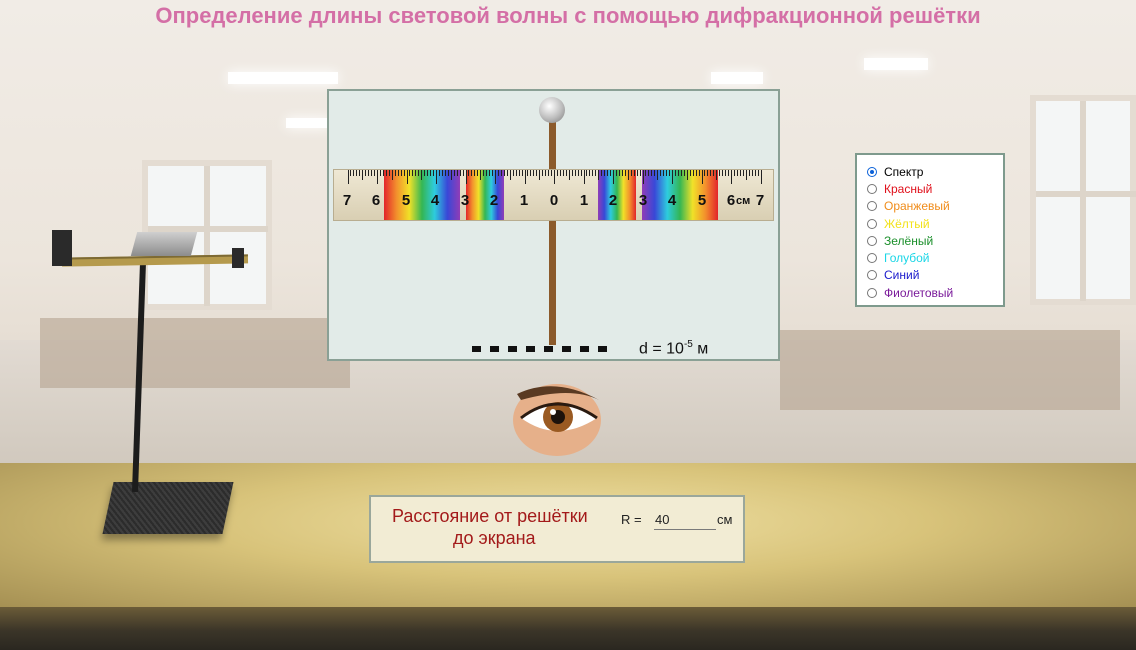  What do you see at coordinates (935, 223) in the screenshot?
I see `color-option: Жёлтый` at bounding box center [935, 223].